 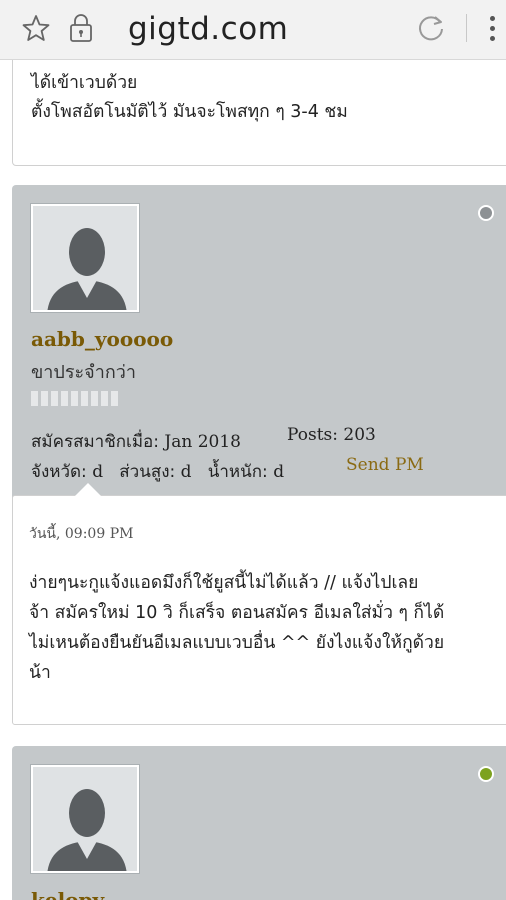 What do you see at coordinates (88, 489) in the screenshot?
I see `speech-arrow` at bounding box center [88, 489].